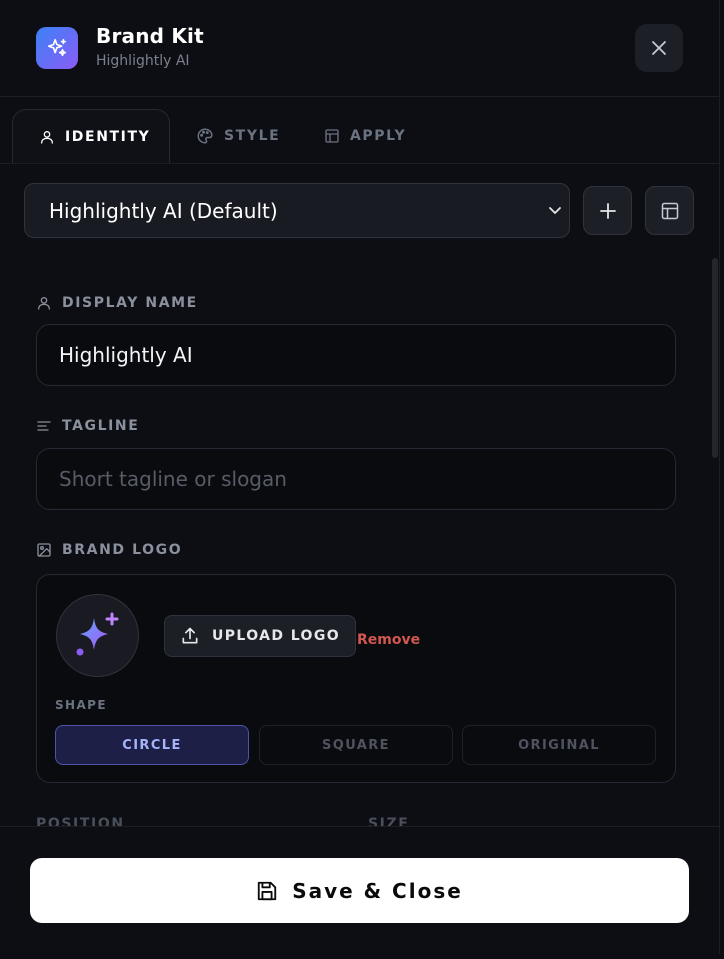 The width and height of the screenshot is (724, 959). I want to click on palette-icon, so click(205, 136).